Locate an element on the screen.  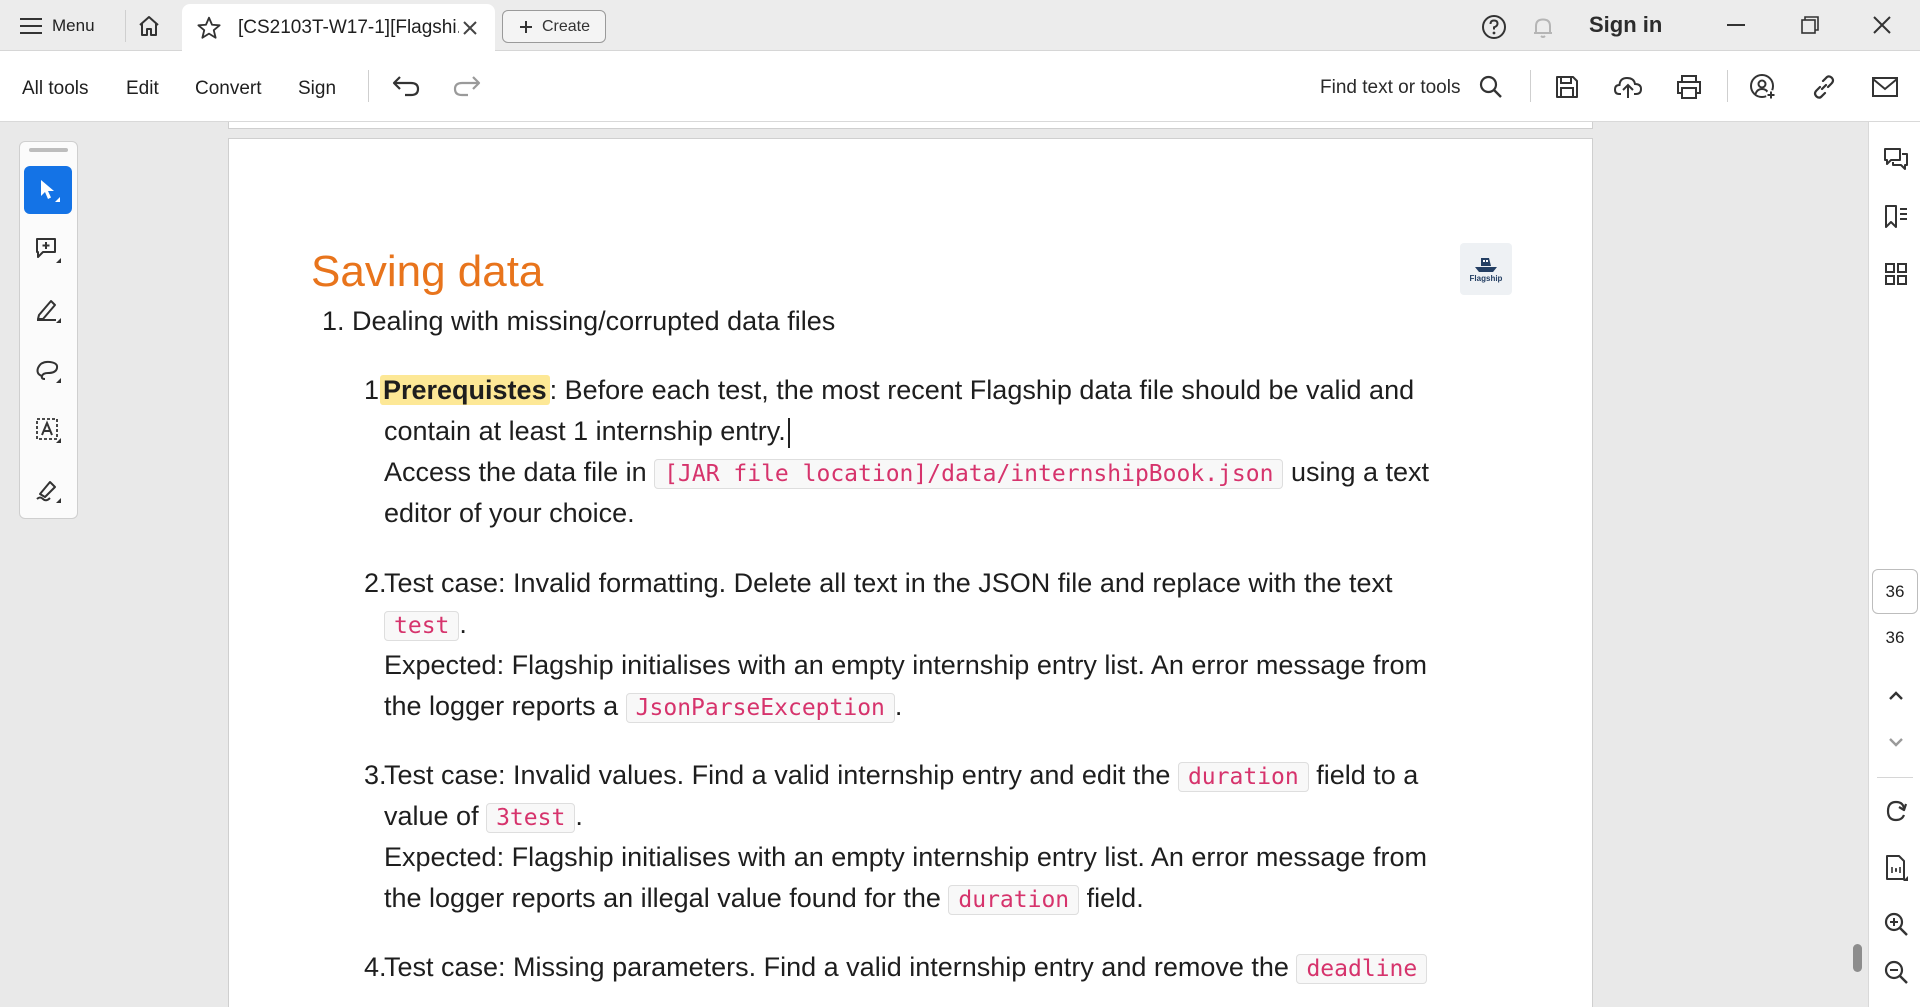
sign-menu: Sign is located at coordinates (317, 89).